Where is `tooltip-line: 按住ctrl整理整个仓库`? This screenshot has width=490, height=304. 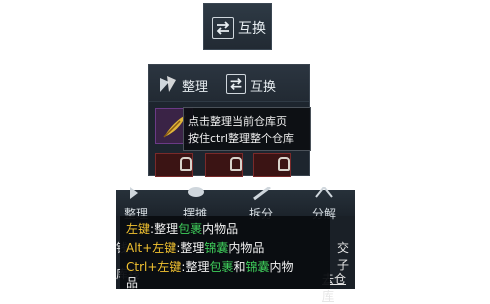
tooltip-line: 按住ctrl整理整个仓库 is located at coordinates (241, 138).